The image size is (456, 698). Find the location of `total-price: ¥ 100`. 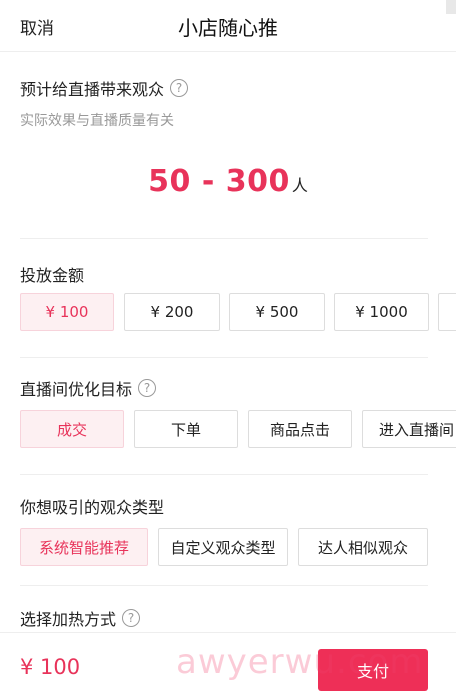

total-price: ¥ 100 is located at coordinates (50, 667).